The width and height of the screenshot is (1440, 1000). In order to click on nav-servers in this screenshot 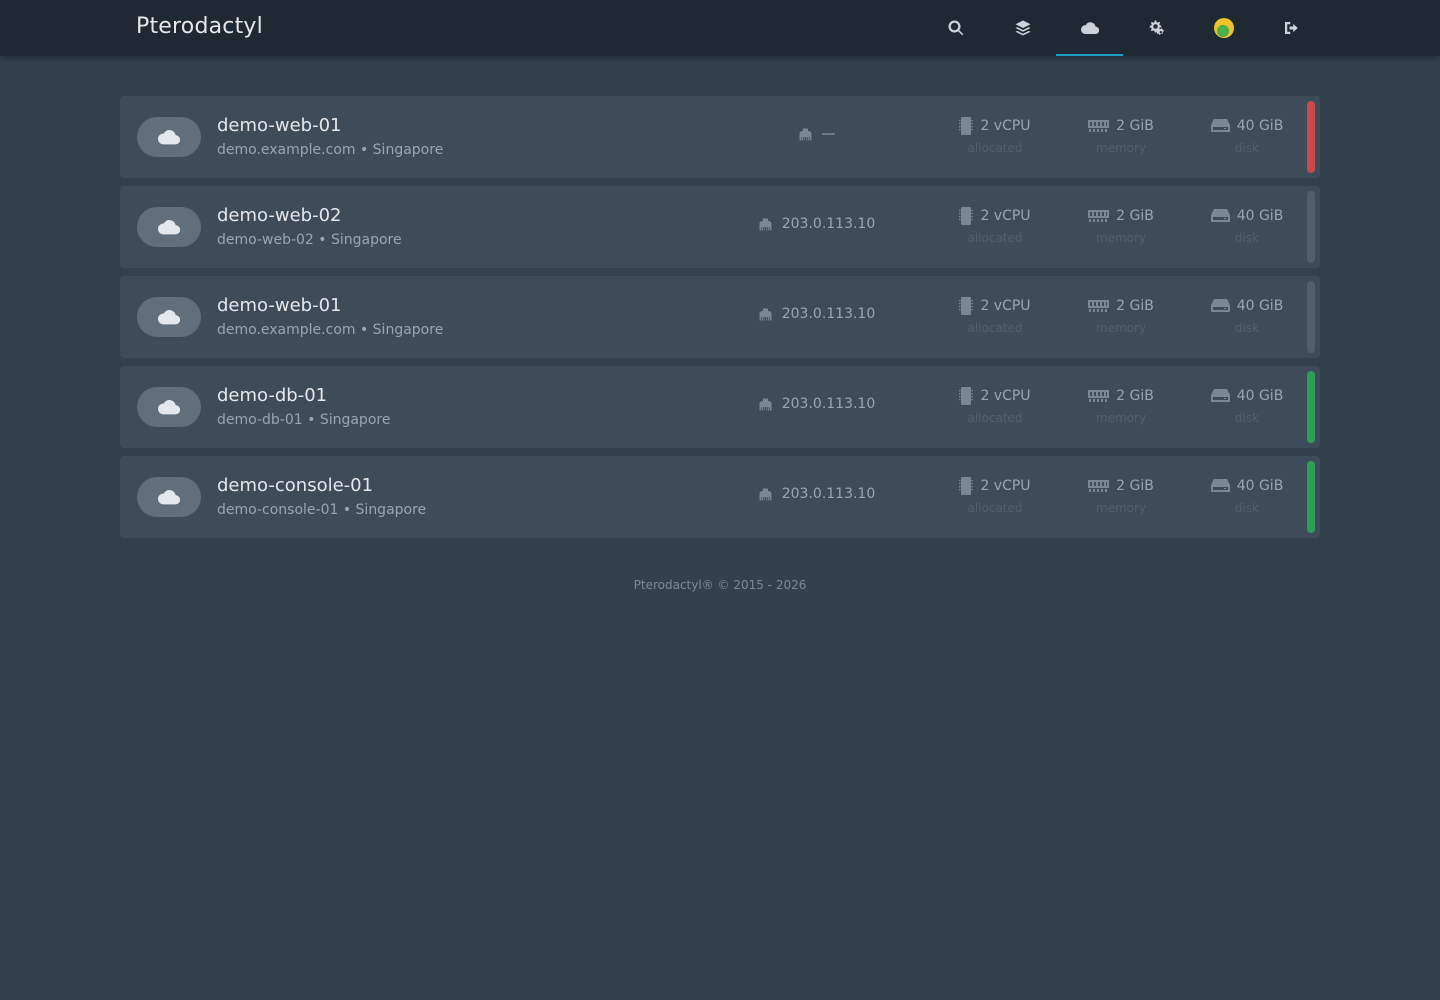, I will do `click(1089, 28)`.